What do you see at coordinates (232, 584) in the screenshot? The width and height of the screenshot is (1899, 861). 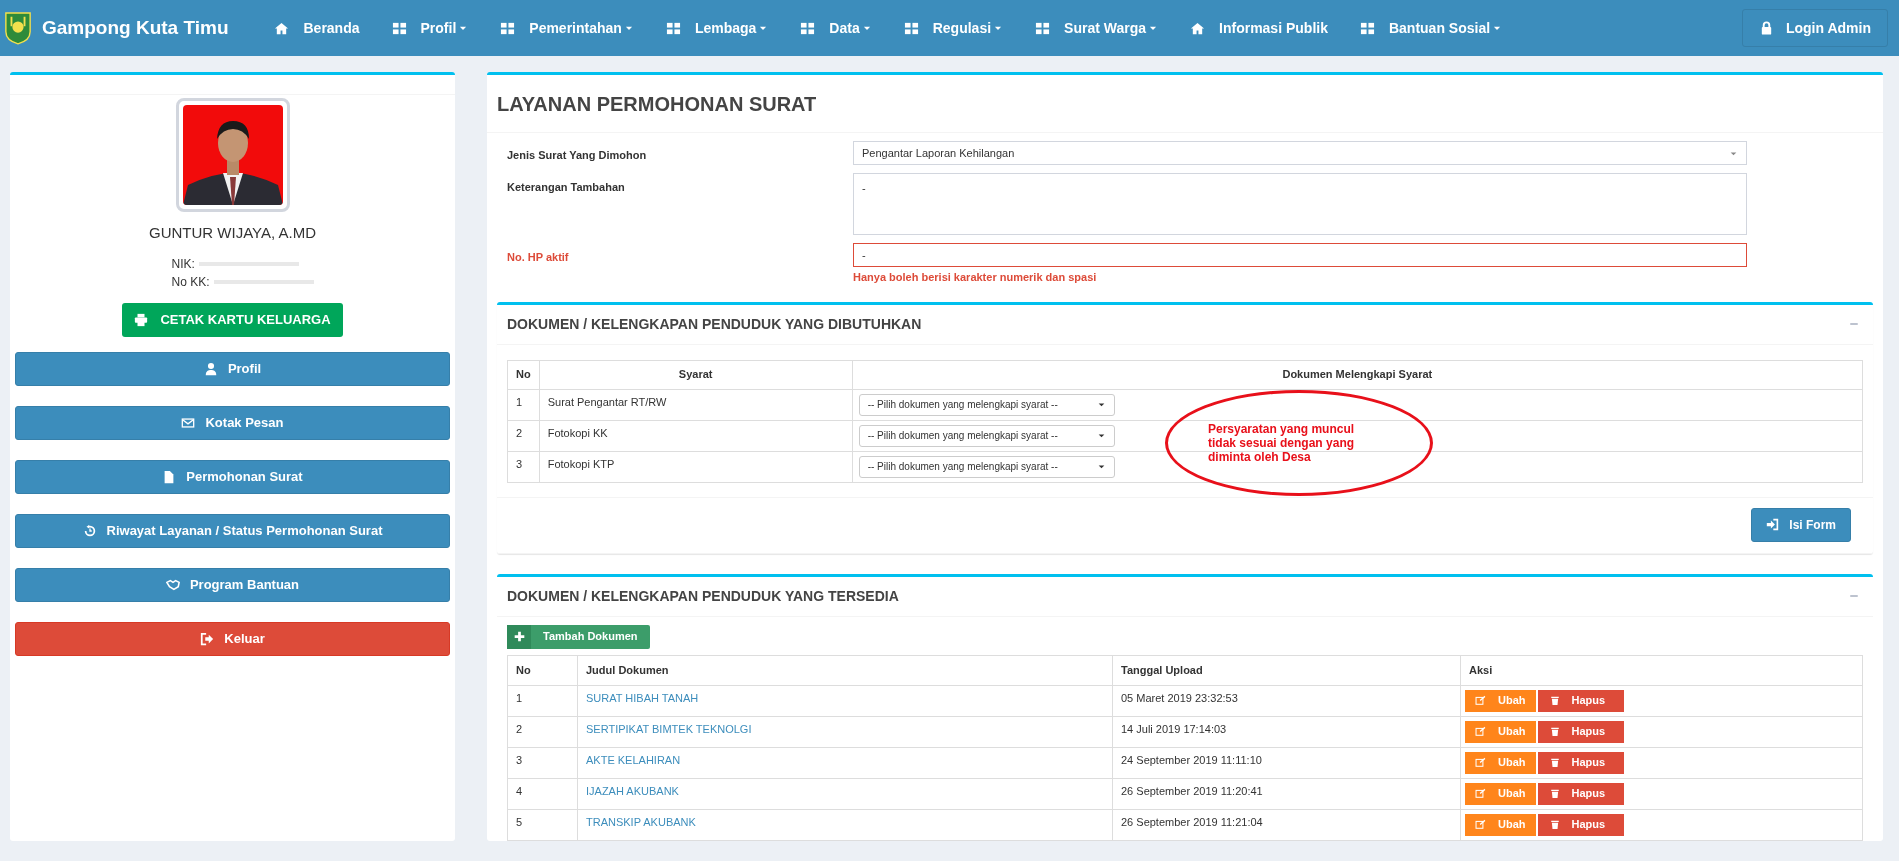 I see `sidebar-menu-button: Program Bantuan` at bounding box center [232, 584].